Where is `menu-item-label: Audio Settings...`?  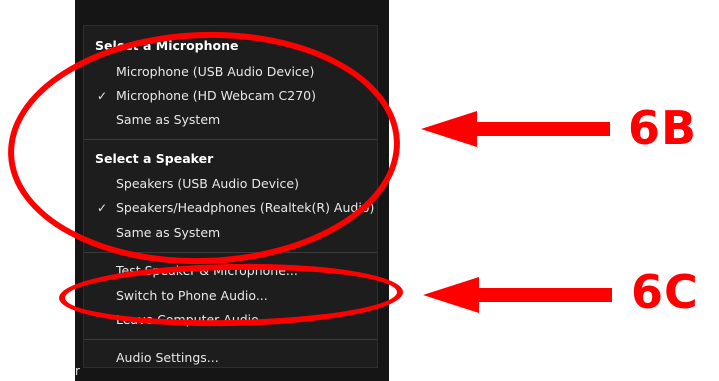
menu-item-label: Audio Settings... is located at coordinates (167, 357).